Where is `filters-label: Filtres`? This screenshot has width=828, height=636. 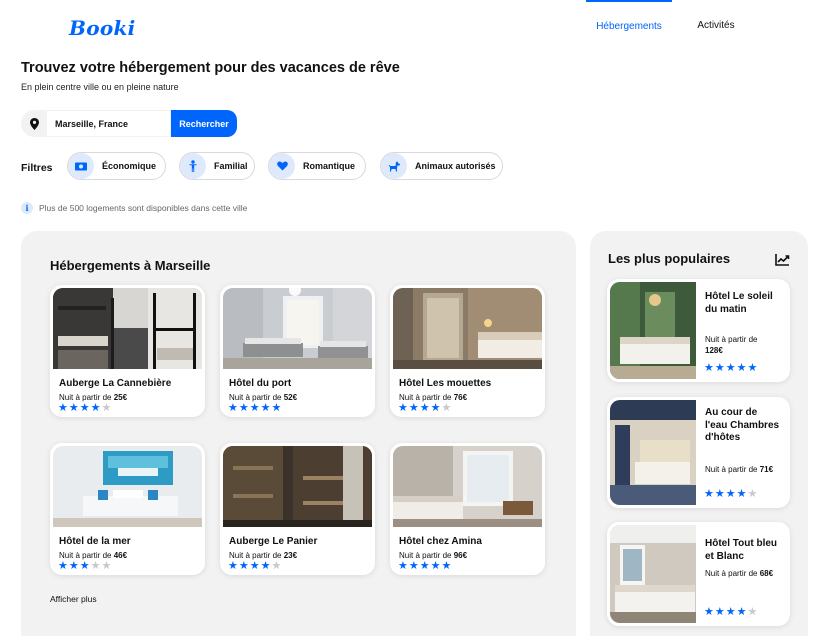 filters-label: Filtres is located at coordinates (37, 168).